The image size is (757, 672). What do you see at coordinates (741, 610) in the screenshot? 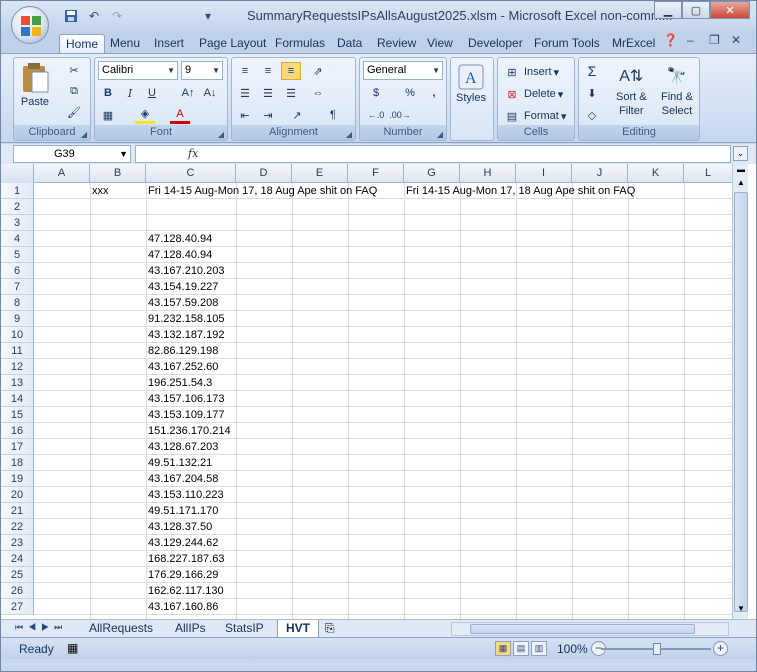
I see `scroll-down-icon: ▼` at bounding box center [741, 610].